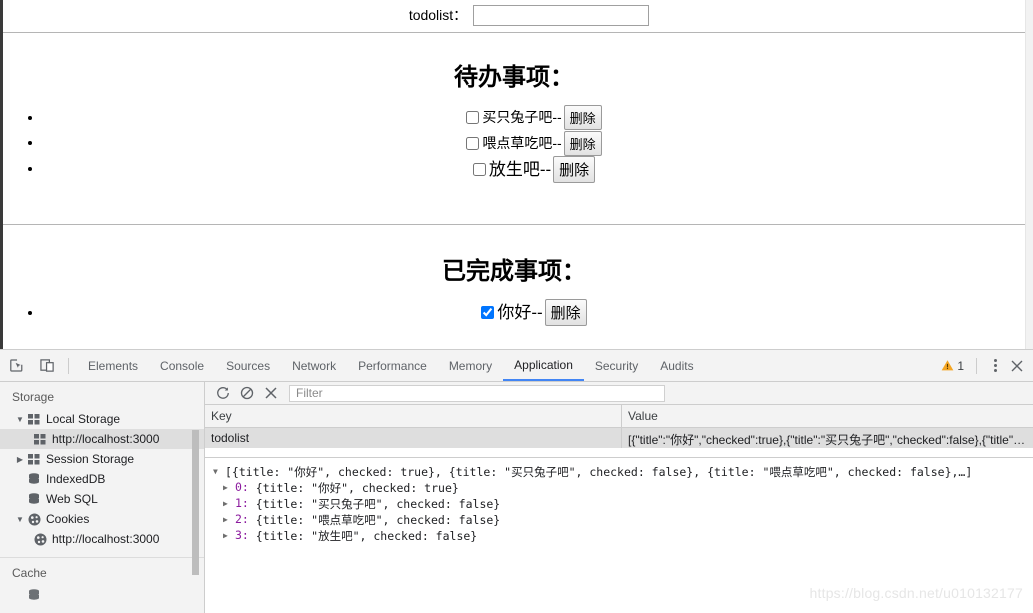 The image size is (1033, 613). I want to click on preview-child-text: {title: "买只兔子吧", checked: false}, so click(374, 504).